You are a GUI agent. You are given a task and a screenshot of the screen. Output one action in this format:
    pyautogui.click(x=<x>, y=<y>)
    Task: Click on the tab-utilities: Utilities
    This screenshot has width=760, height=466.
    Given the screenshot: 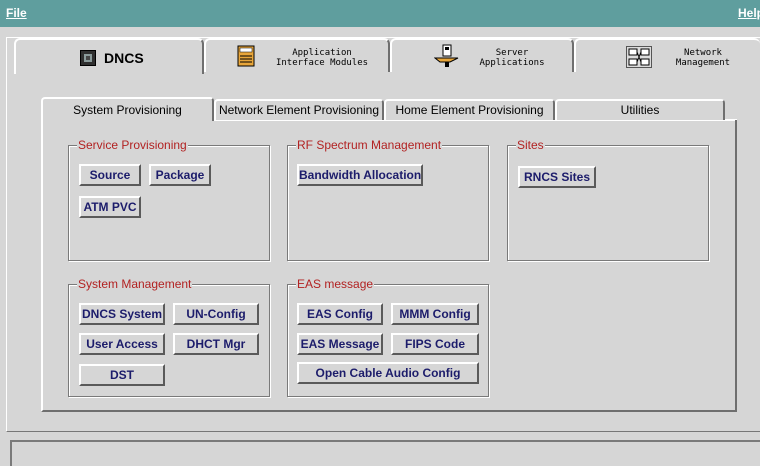 What is the action you would take?
    pyautogui.click(x=640, y=109)
    